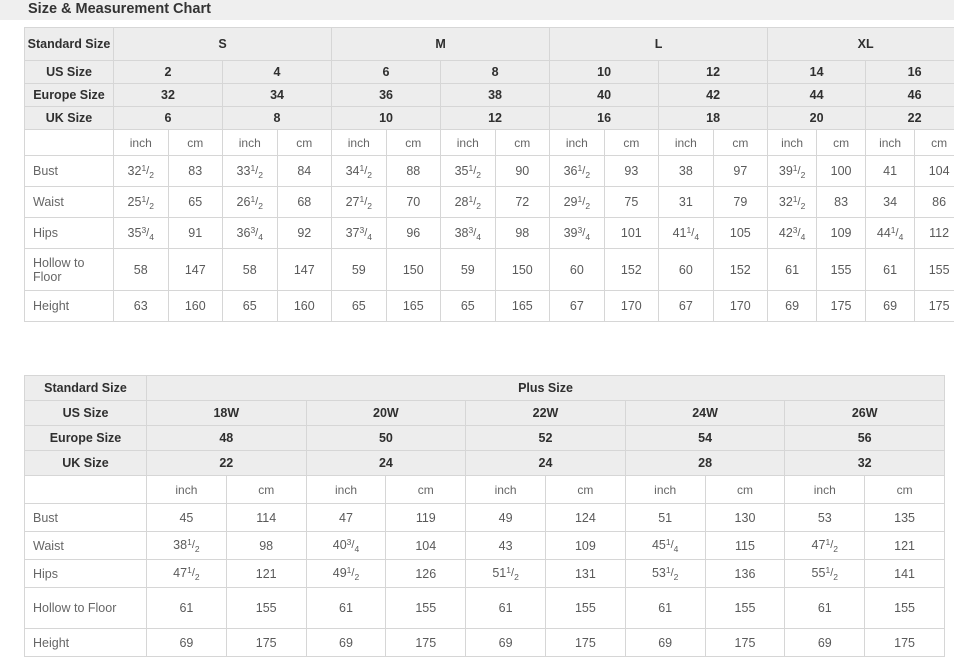  What do you see at coordinates (792, 171) in the screenshot?
I see `measure-value-cell: 391/2` at bounding box center [792, 171].